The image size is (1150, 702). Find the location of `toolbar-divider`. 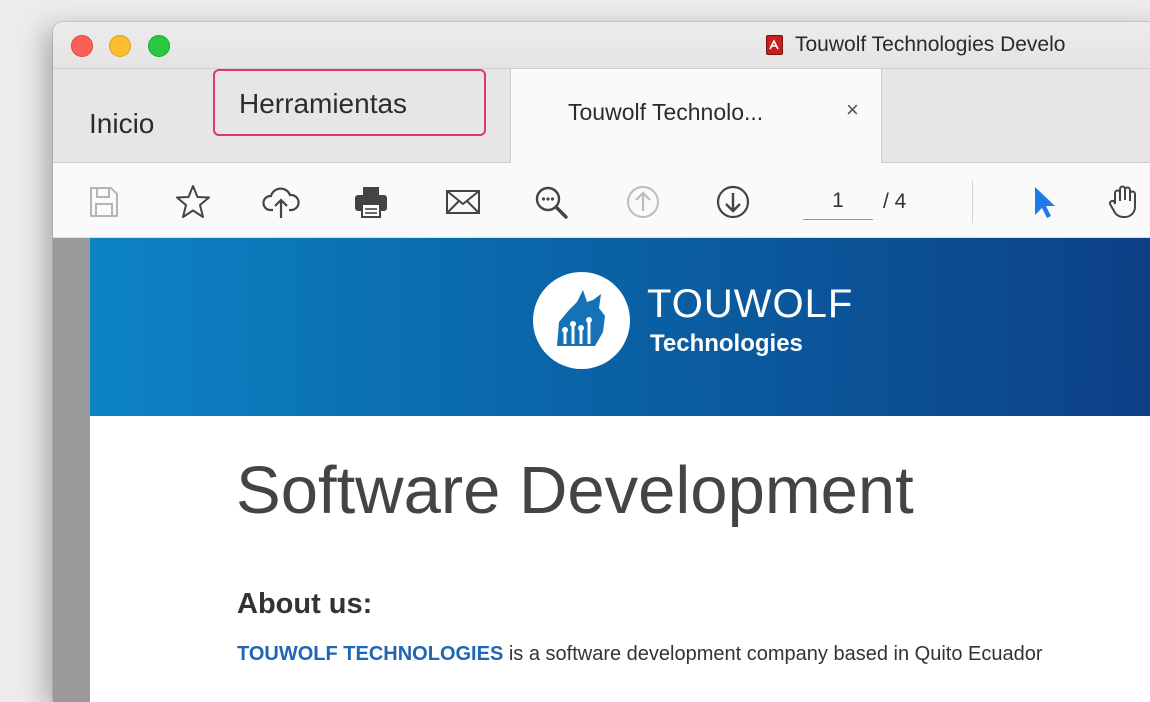

toolbar-divider is located at coordinates (972, 202).